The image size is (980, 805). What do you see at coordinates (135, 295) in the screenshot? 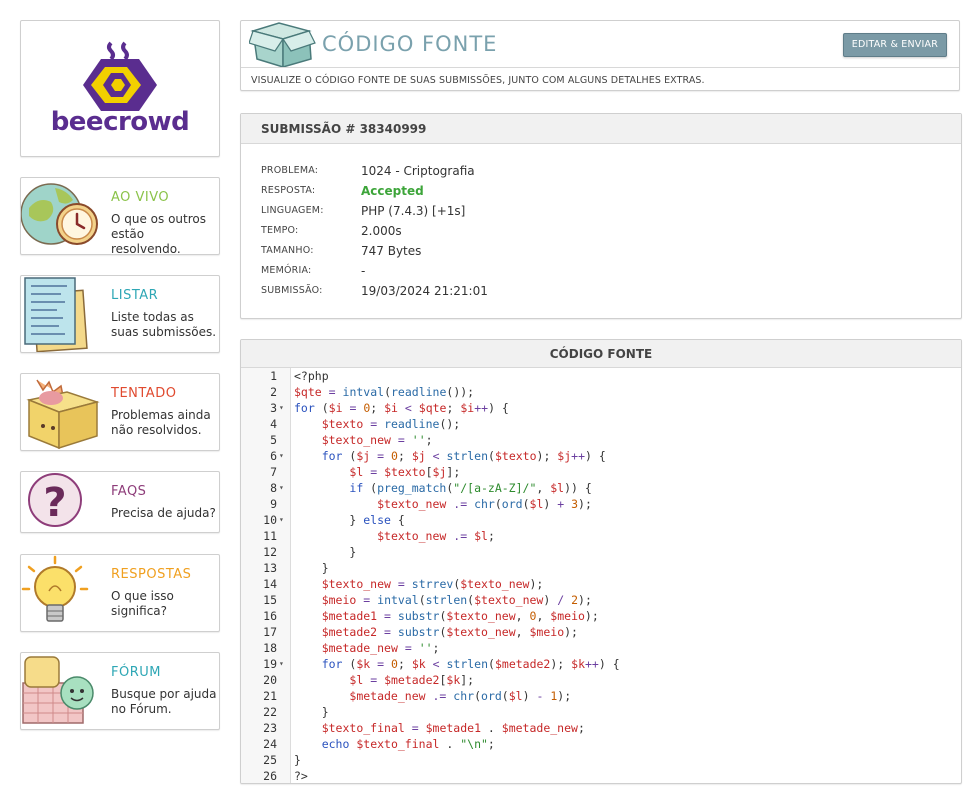
I see `sidebar-item-title: LISTAR` at bounding box center [135, 295].